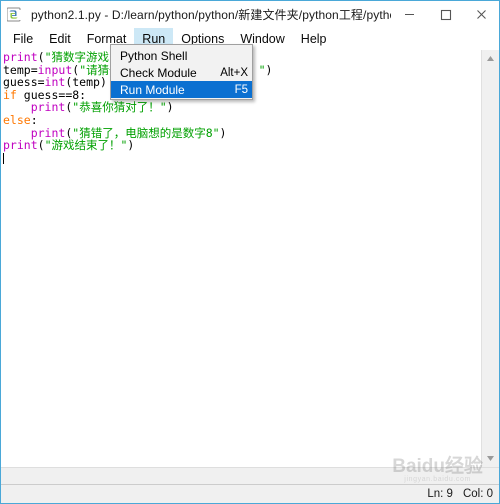 Image resolution: width=500 pixels, height=504 pixels. Describe the element at coordinates (158, 72) in the screenshot. I see `menu-item-label: Check Module` at that location.